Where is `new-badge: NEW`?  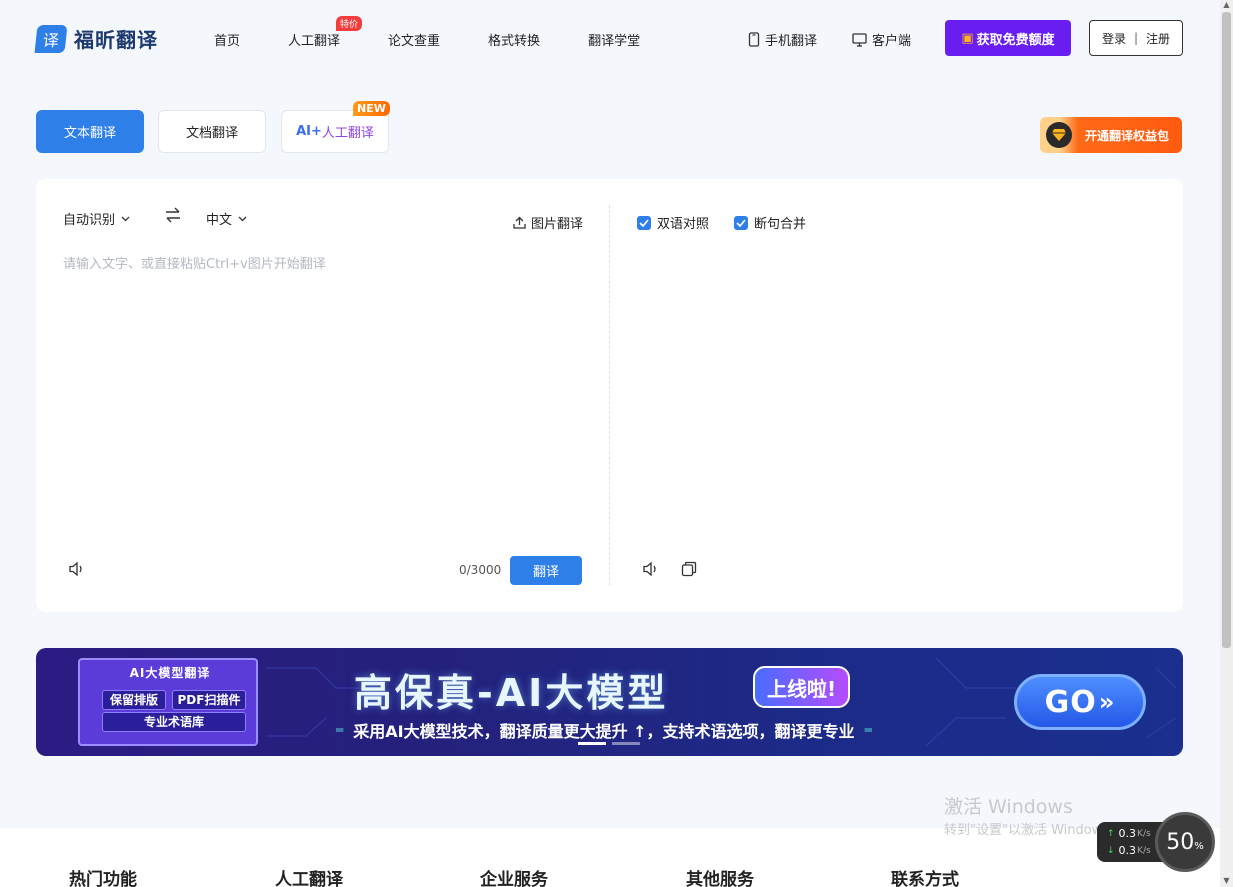 new-badge: NEW is located at coordinates (371, 108).